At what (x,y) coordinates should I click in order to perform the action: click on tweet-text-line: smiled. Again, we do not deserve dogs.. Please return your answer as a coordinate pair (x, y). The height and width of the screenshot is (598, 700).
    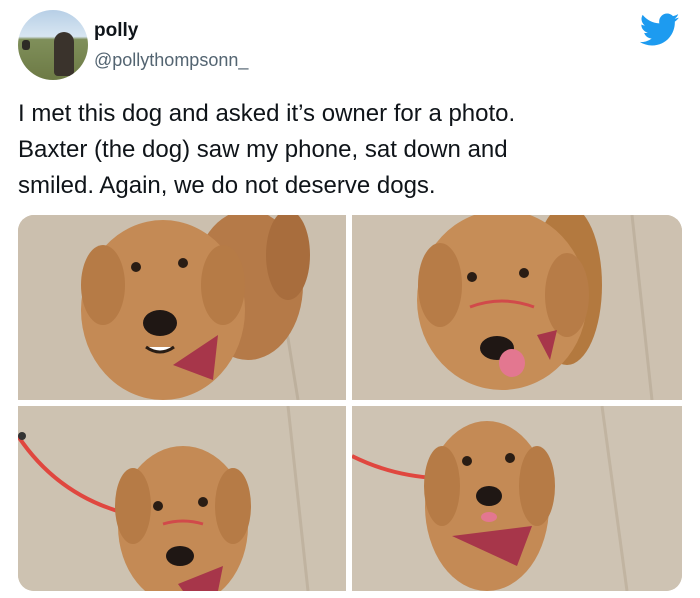
    Looking at the image, I should click on (227, 185).